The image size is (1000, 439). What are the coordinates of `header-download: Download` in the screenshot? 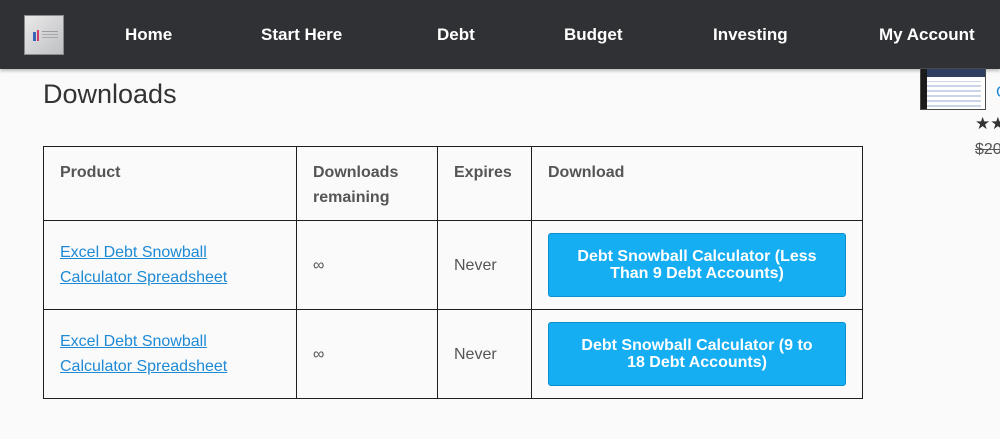 It's located at (697, 183).